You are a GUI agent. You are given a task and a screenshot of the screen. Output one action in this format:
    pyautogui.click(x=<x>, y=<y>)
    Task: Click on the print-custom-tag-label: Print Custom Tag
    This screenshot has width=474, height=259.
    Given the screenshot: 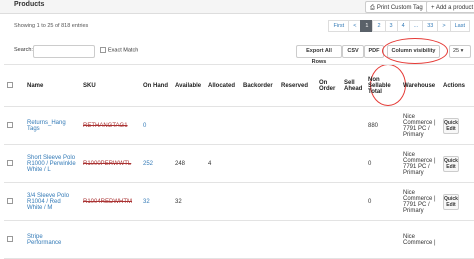 What is the action you would take?
    pyautogui.click(x=399, y=8)
    